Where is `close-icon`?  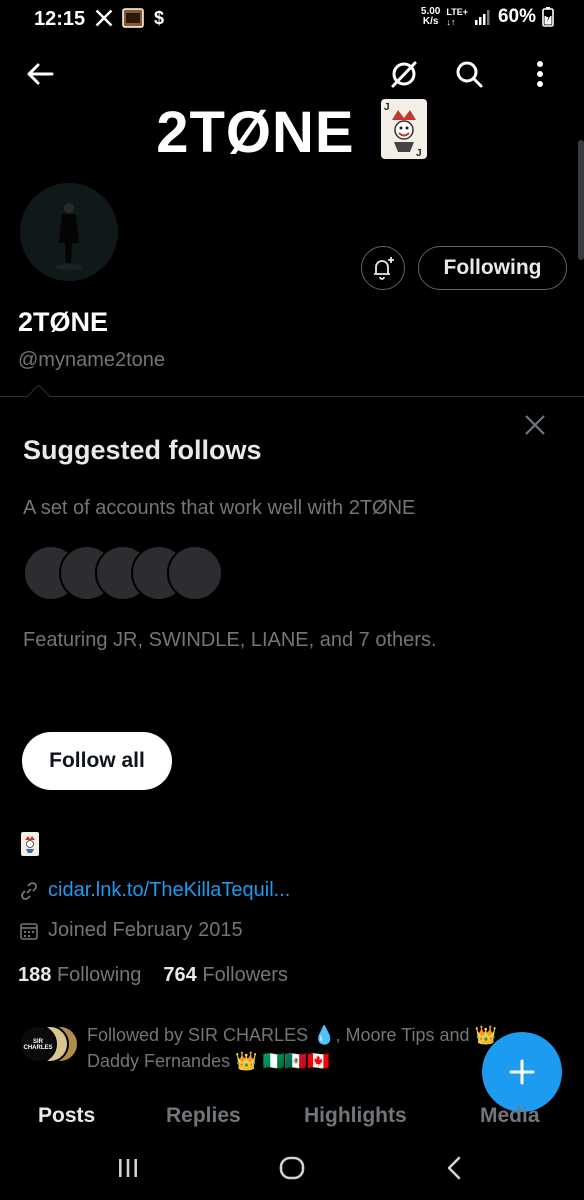 close-icon is located at coordinates (535, 425).